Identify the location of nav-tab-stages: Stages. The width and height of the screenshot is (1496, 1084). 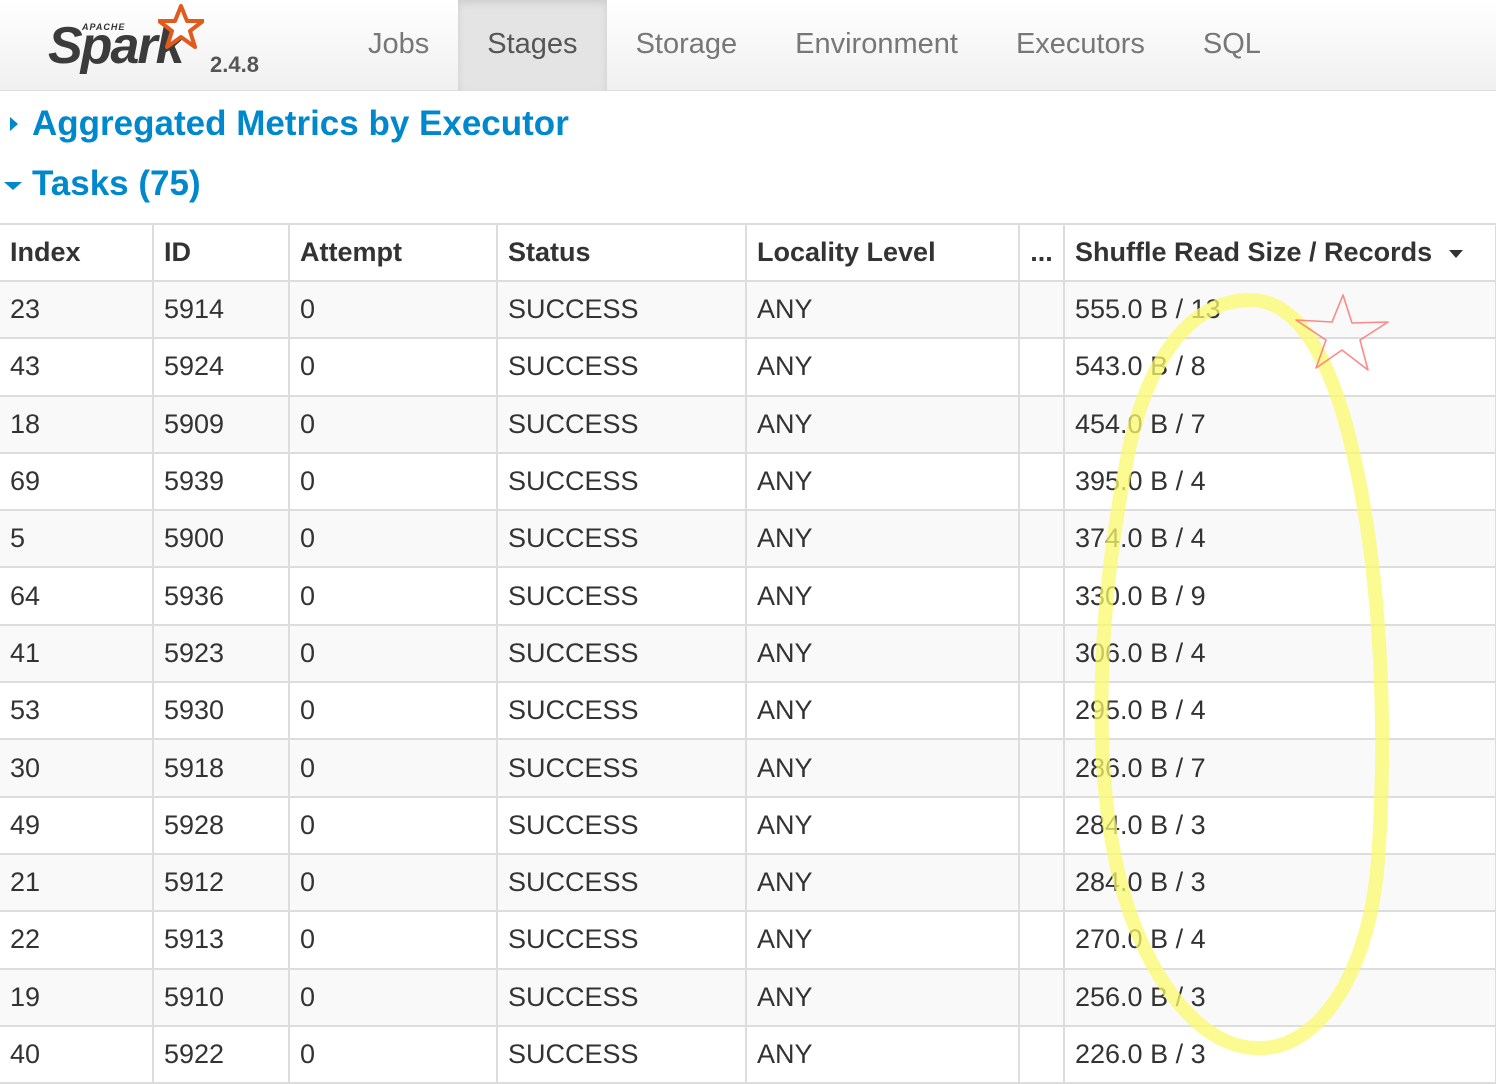
(532, 45).